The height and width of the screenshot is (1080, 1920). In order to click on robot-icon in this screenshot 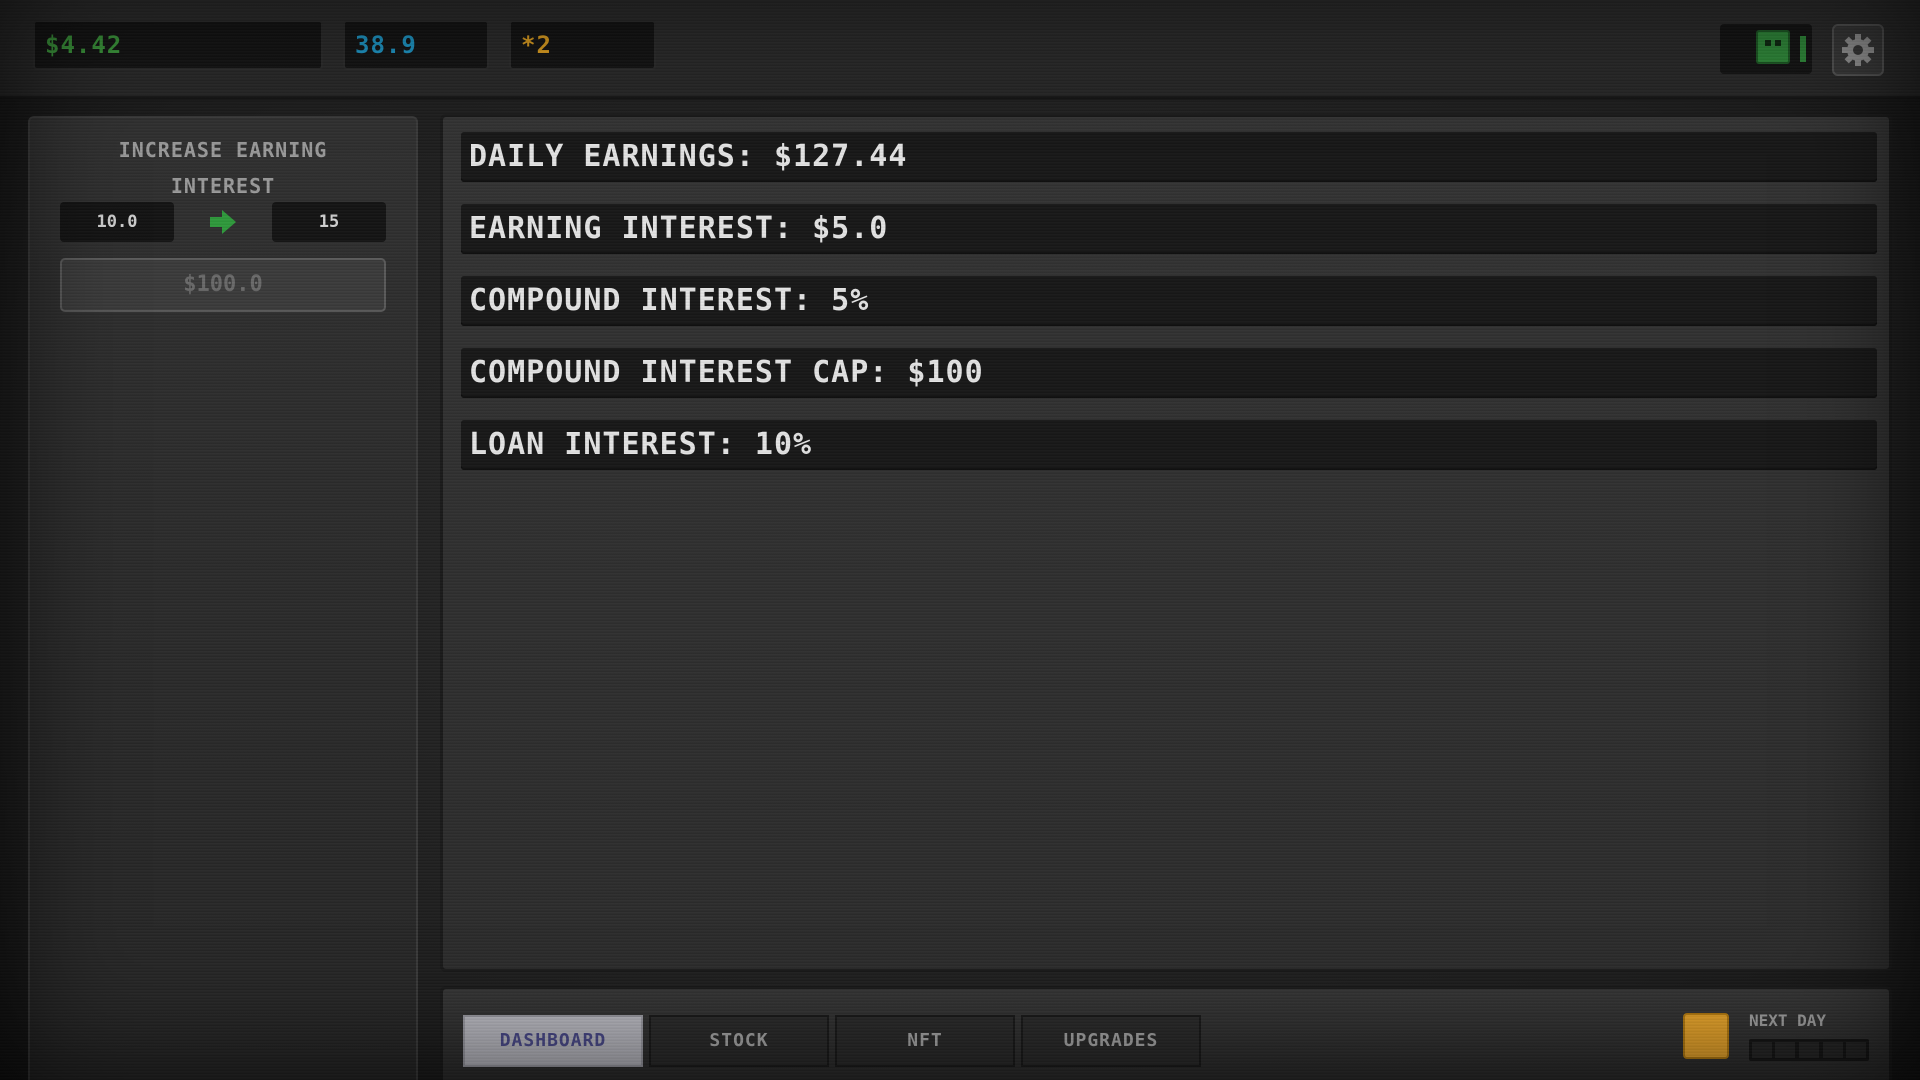, I will do `click(1773, 47)`.